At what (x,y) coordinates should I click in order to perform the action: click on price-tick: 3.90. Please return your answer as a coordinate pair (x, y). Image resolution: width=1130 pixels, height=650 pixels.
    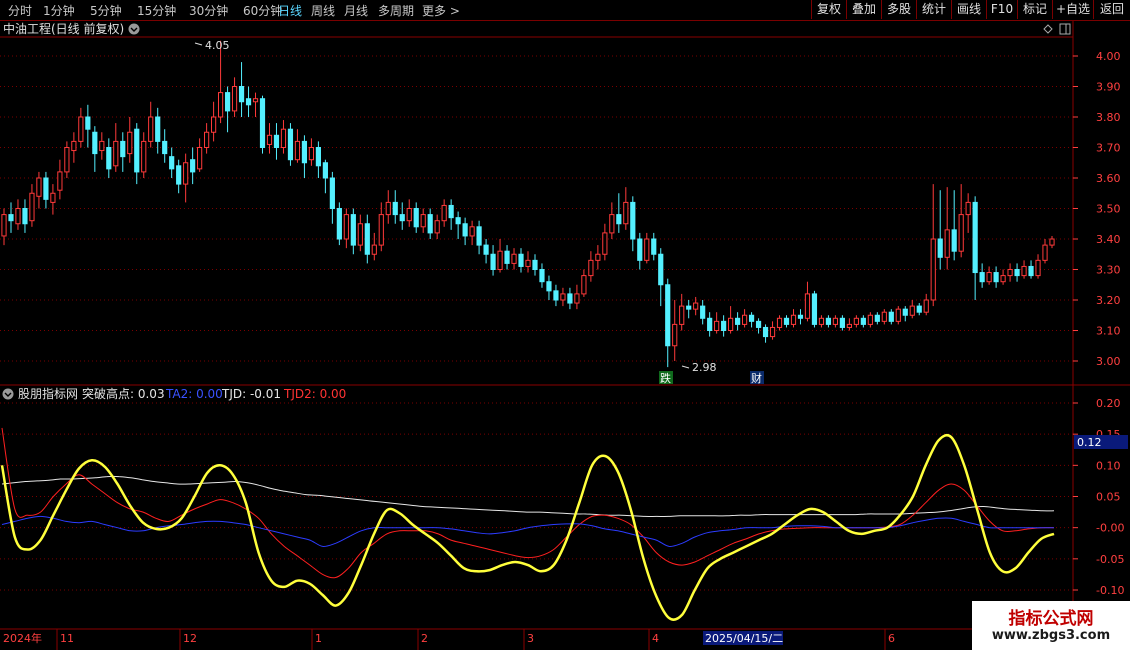
    Looking at the image, I should click on (1108, 87).